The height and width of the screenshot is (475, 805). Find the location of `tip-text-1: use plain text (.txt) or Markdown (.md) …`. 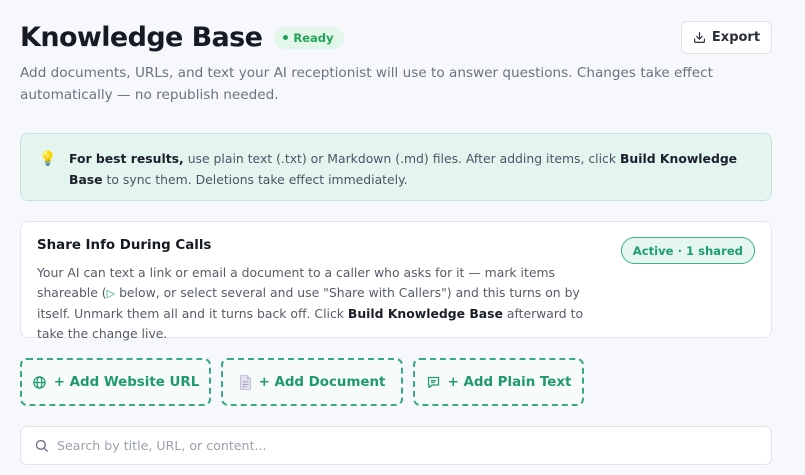

tip-text-1: use plain text (.txt) or Markdown (.md) … is located at coordinates (401, 158).